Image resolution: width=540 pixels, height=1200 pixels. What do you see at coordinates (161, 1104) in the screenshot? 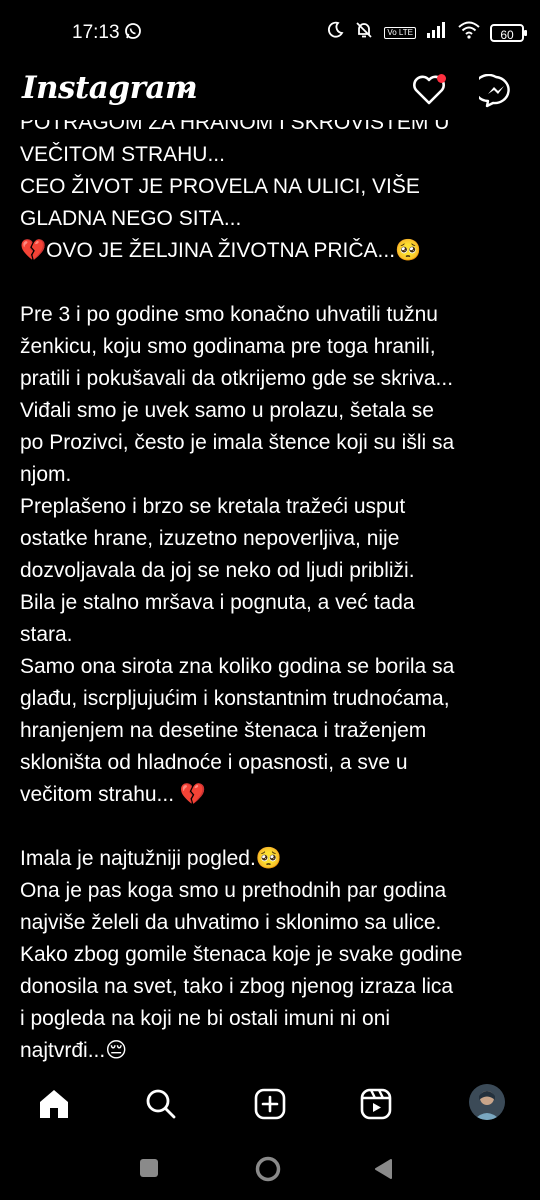
I see `search-icon` at bounding box center [161, 1104].